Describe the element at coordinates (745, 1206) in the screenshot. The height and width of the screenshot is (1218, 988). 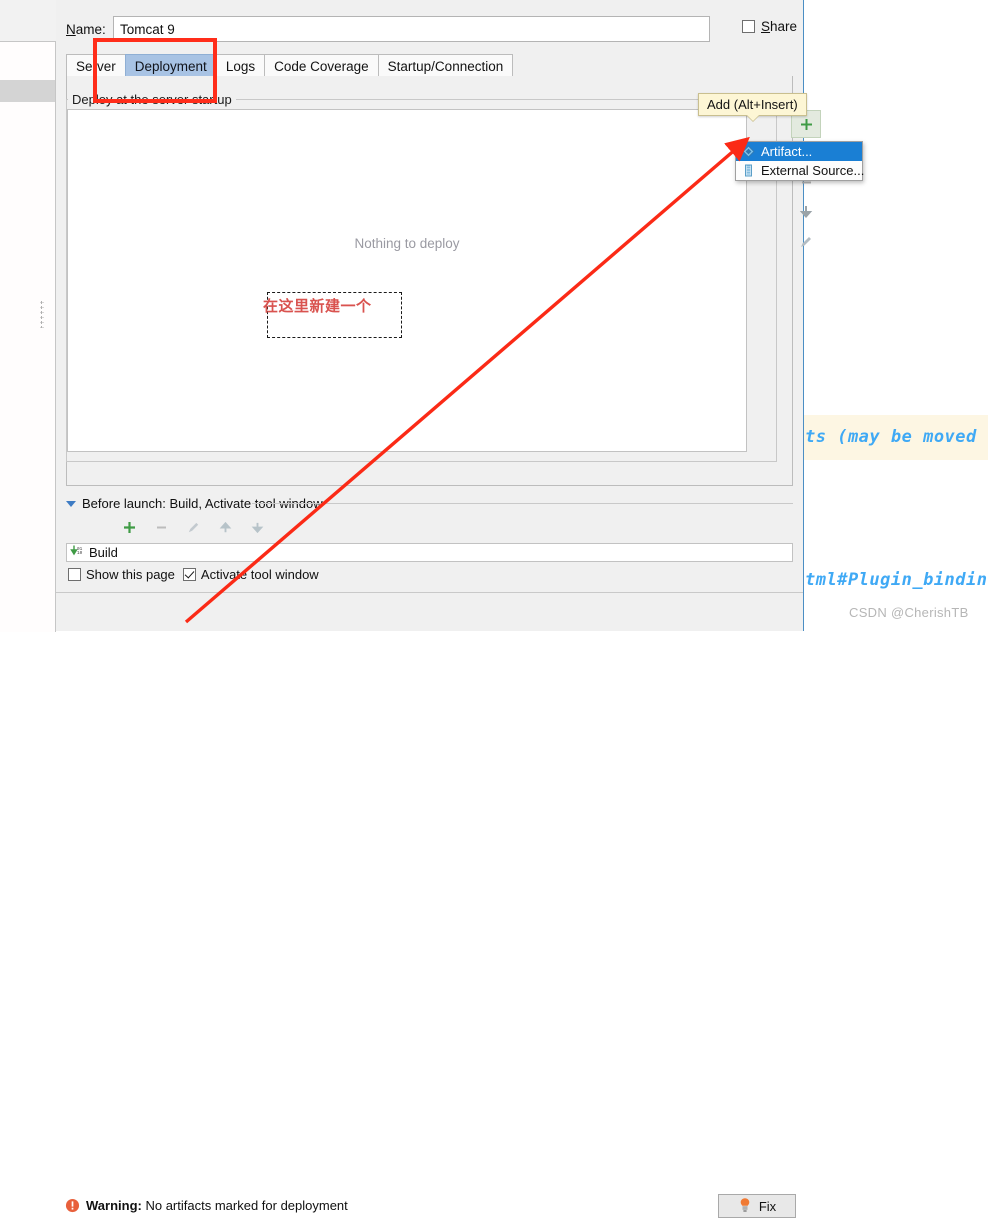
I see `lightbulb-icon` at that location.